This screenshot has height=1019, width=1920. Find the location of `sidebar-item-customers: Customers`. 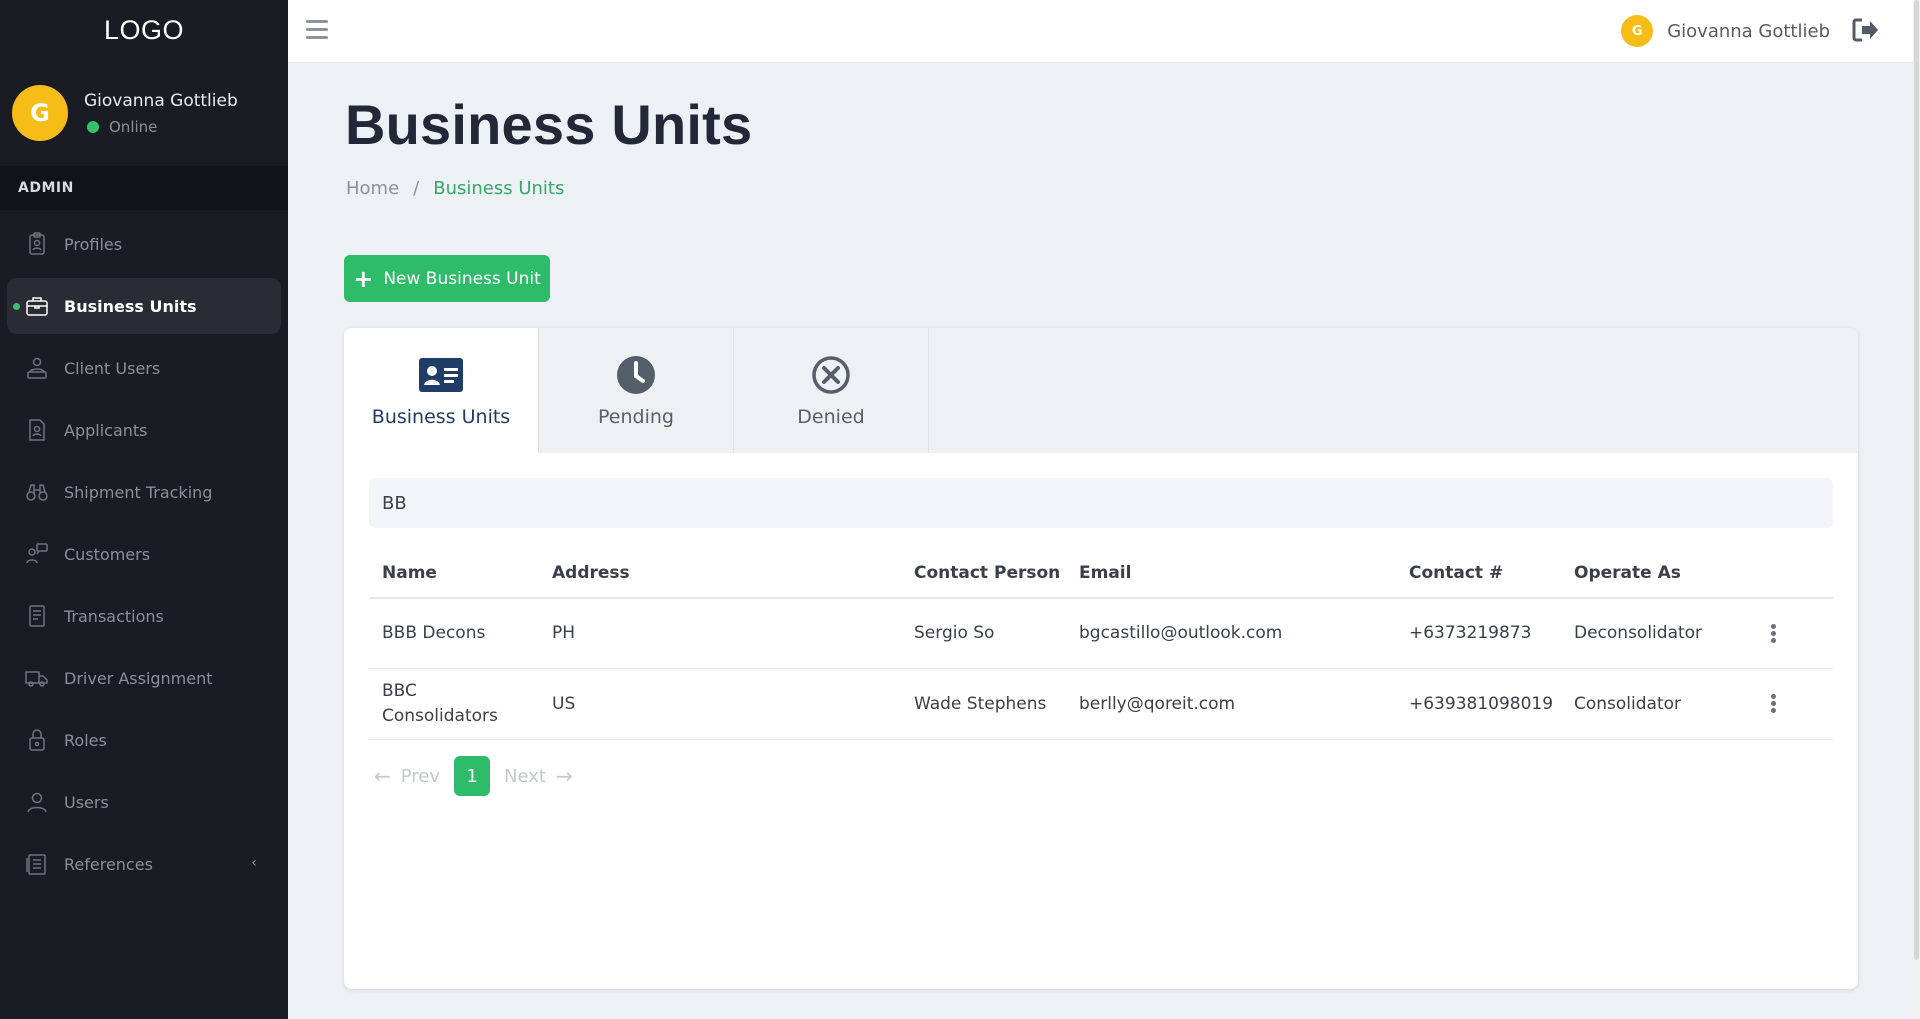

sidebar-item-customers: Customers is located at coordinates (144, 554).